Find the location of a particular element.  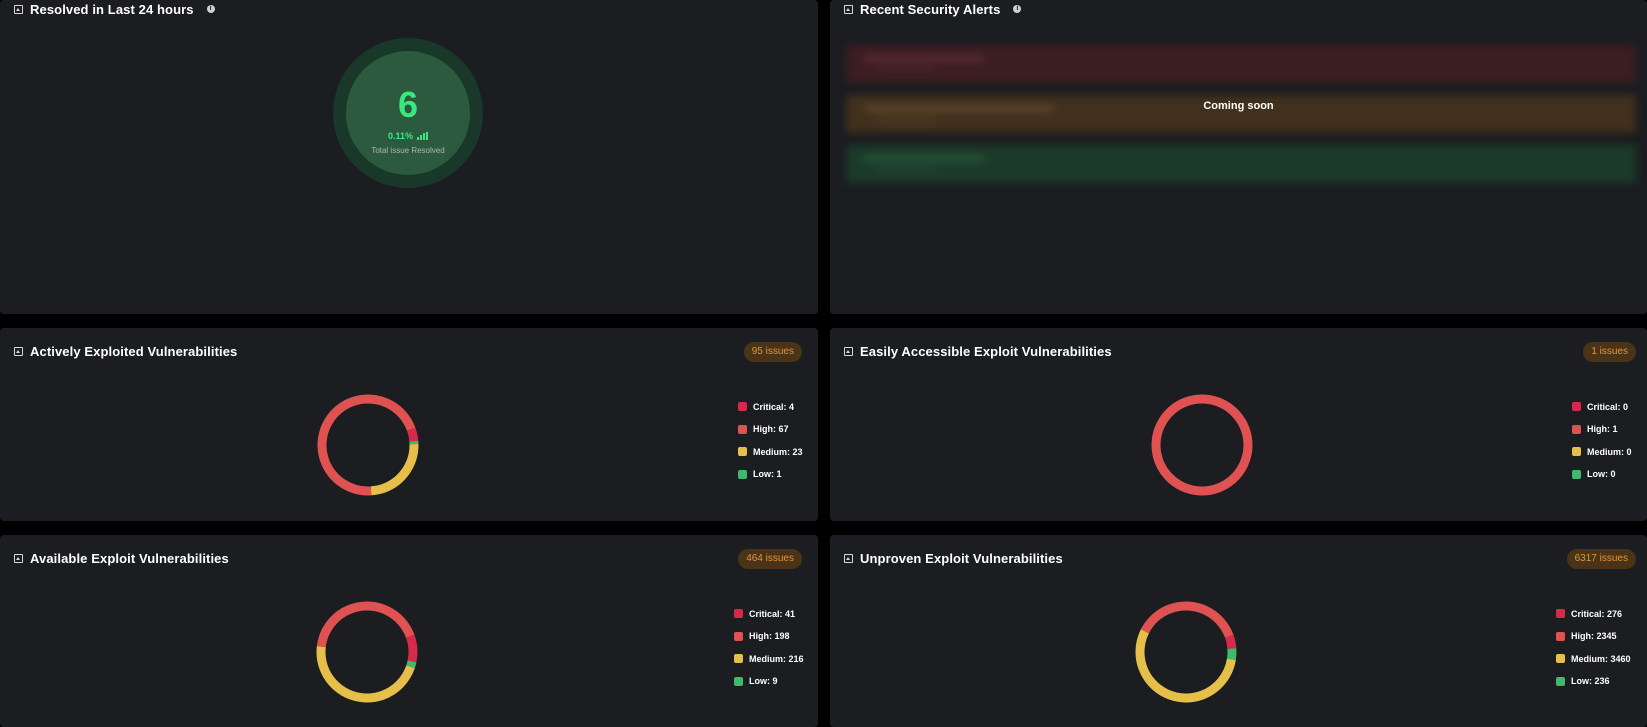

severity-legend: Critical: 0 High: 1 Medium: 0 Low: 0 is located at coordinates (1602, 446).